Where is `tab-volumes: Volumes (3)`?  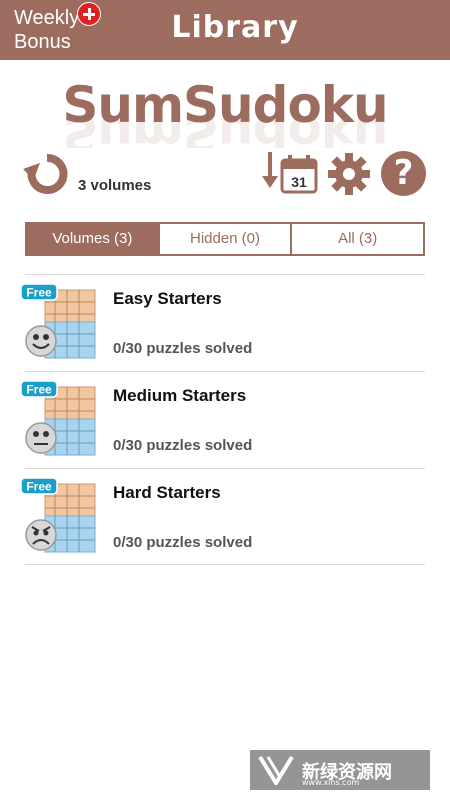 tab-volumes: Volumes (3) is located at coordinates (92, 239).